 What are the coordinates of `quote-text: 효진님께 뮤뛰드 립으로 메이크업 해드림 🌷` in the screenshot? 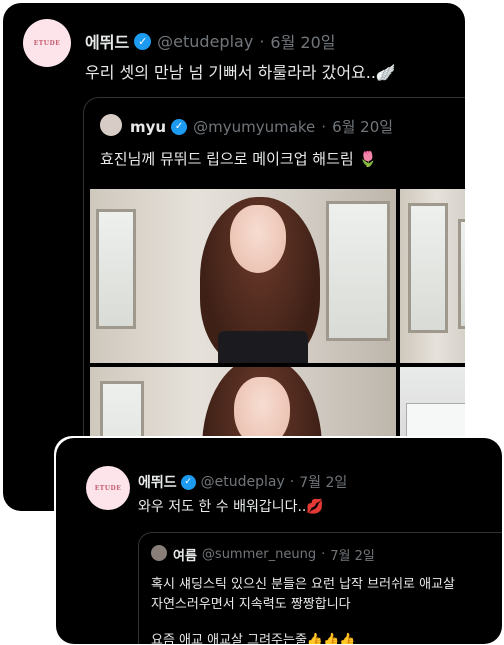 It's located at (239, 159).